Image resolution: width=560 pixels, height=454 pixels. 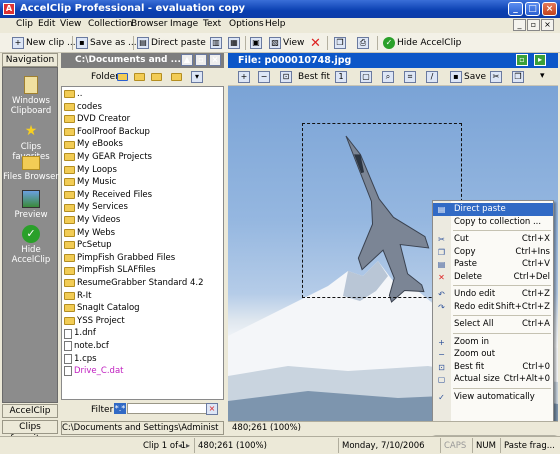 I want to click on folder-row: FoolProof Backup, so click(x=107, y=132).